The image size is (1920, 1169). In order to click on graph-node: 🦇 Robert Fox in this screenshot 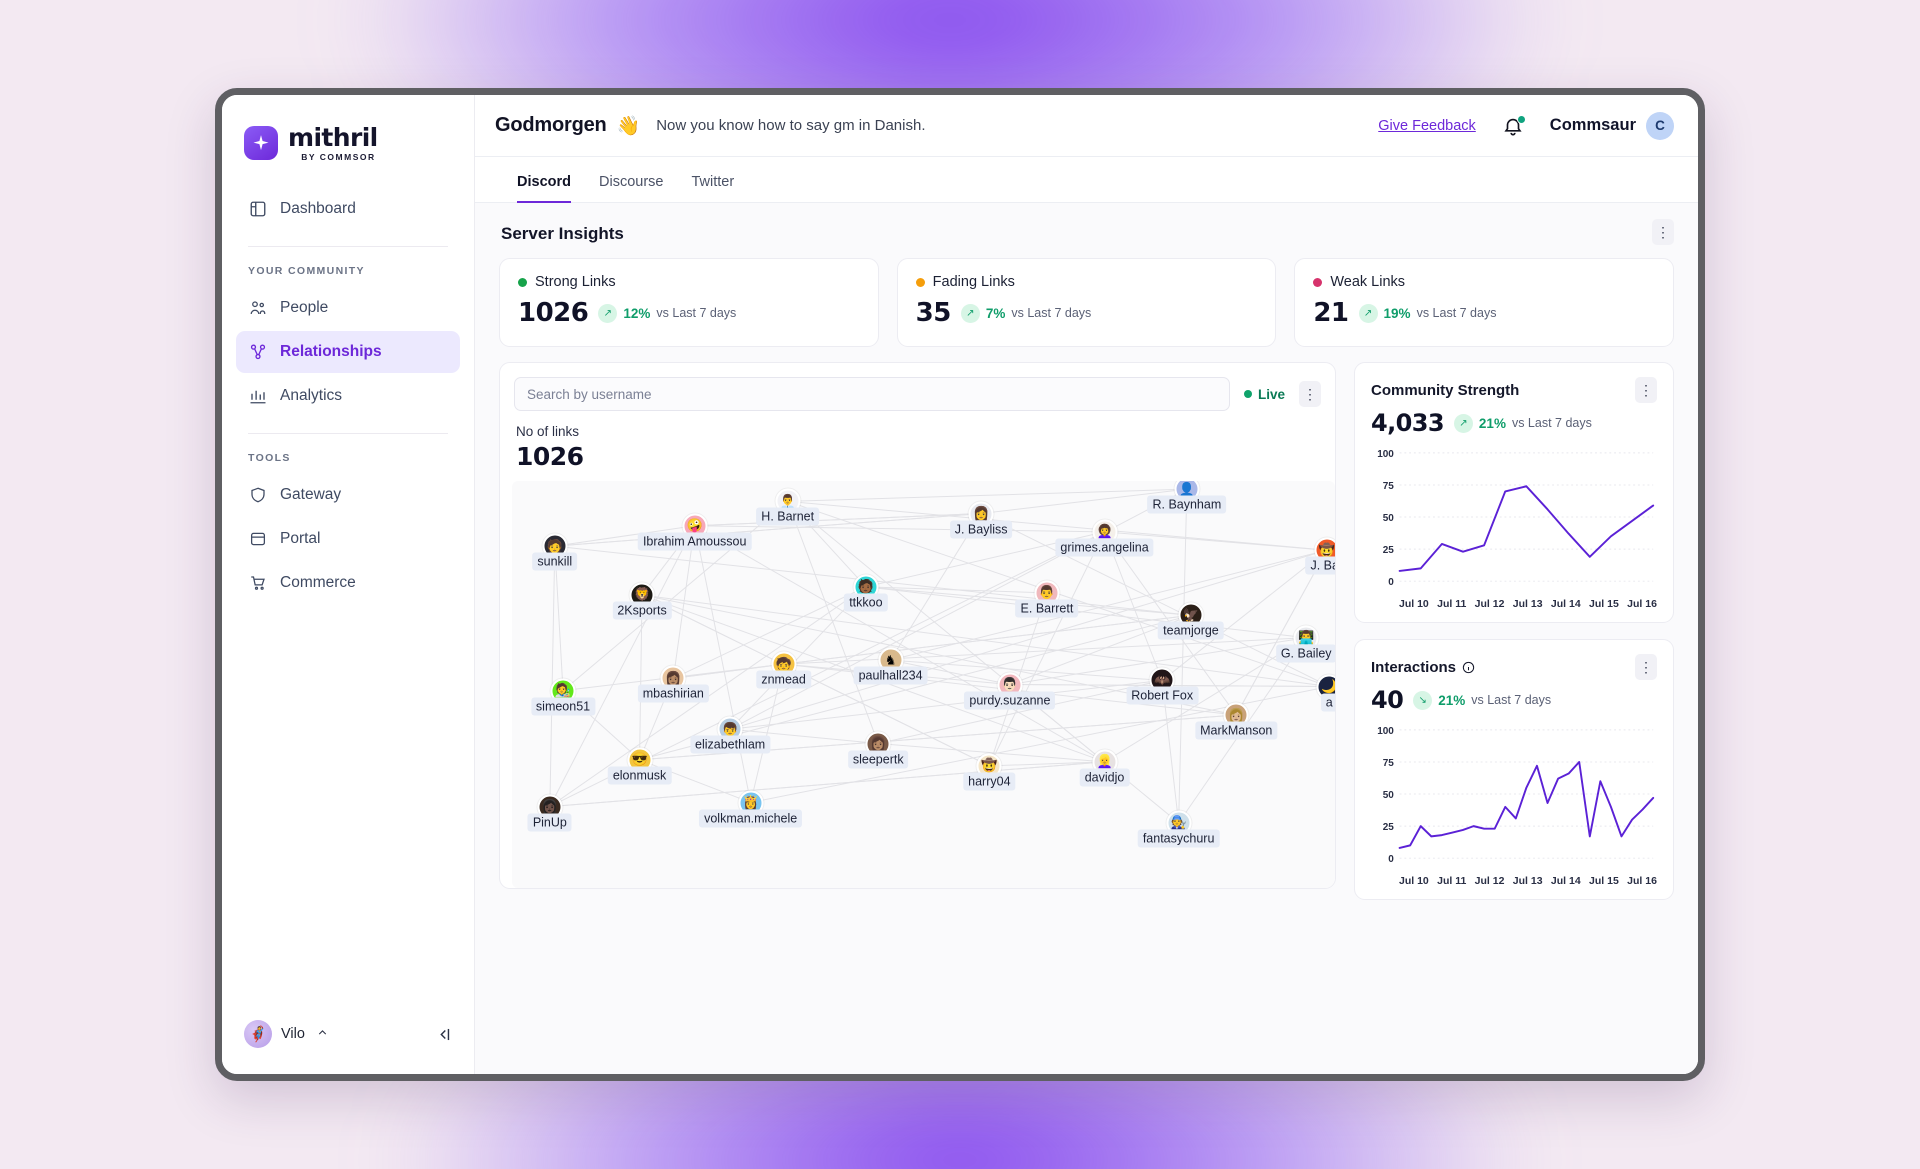, I will do `click(1162, 686)`.